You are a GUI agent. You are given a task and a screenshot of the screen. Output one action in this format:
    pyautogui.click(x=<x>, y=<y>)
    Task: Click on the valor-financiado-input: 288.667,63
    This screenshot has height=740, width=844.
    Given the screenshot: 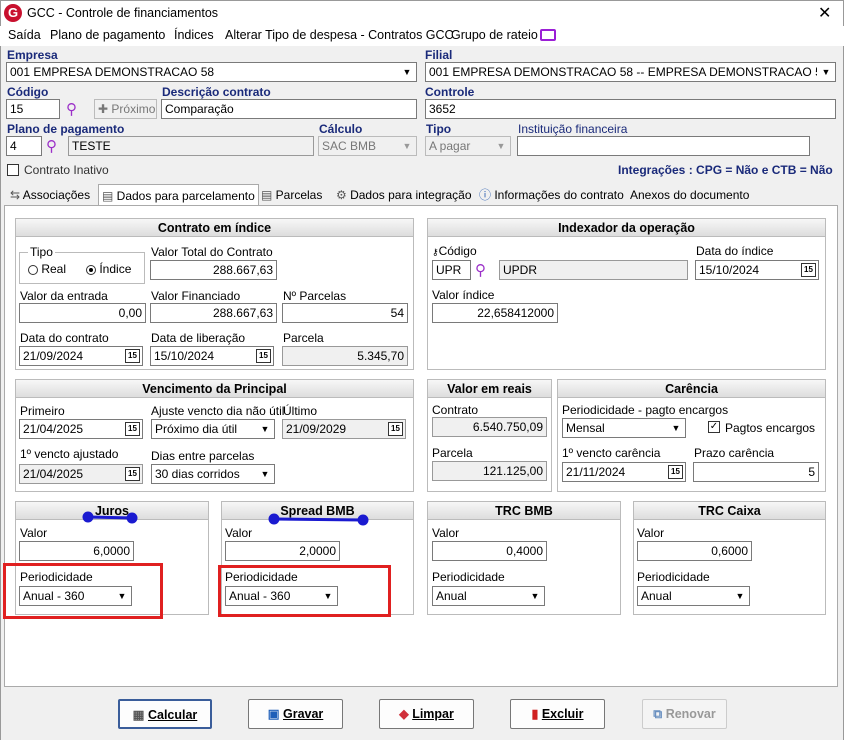 What is the action you would take?
    pyautogui.click(x=213, y=313)
    